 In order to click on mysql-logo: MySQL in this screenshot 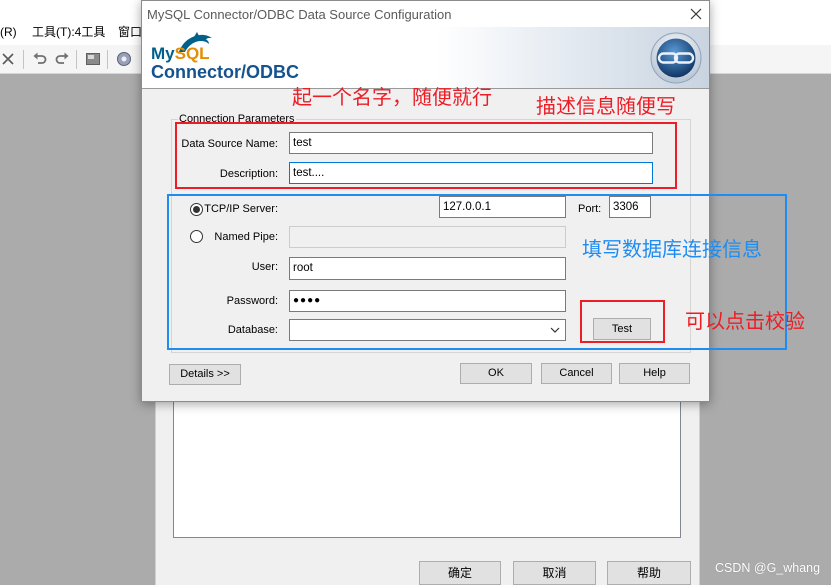, I will do `click(187, 48)`.